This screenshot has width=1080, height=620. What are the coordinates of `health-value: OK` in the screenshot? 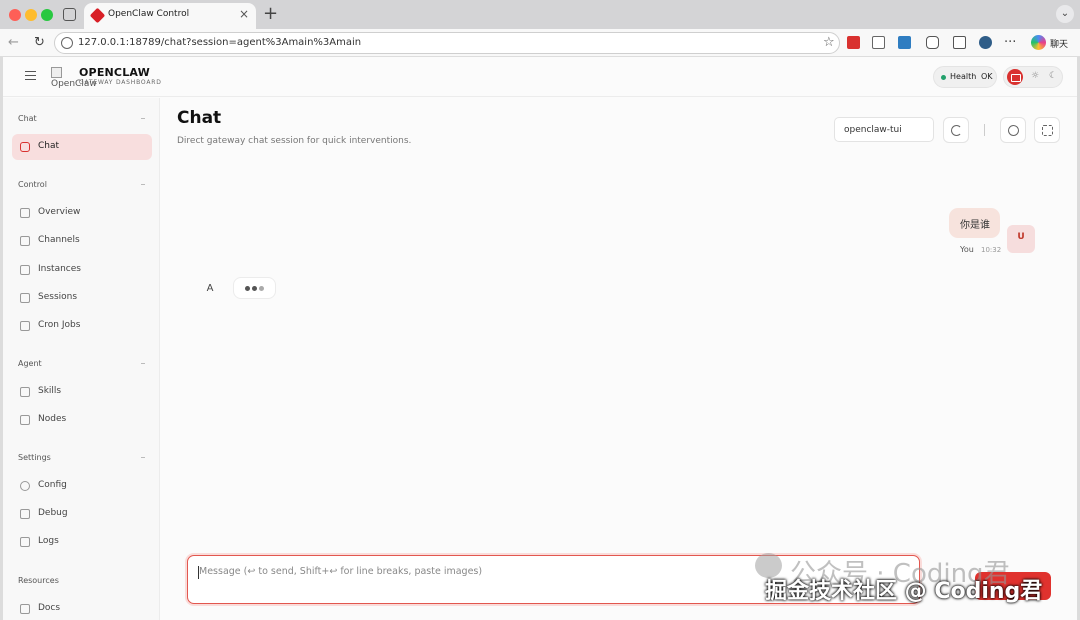 It's located at (987, 76).